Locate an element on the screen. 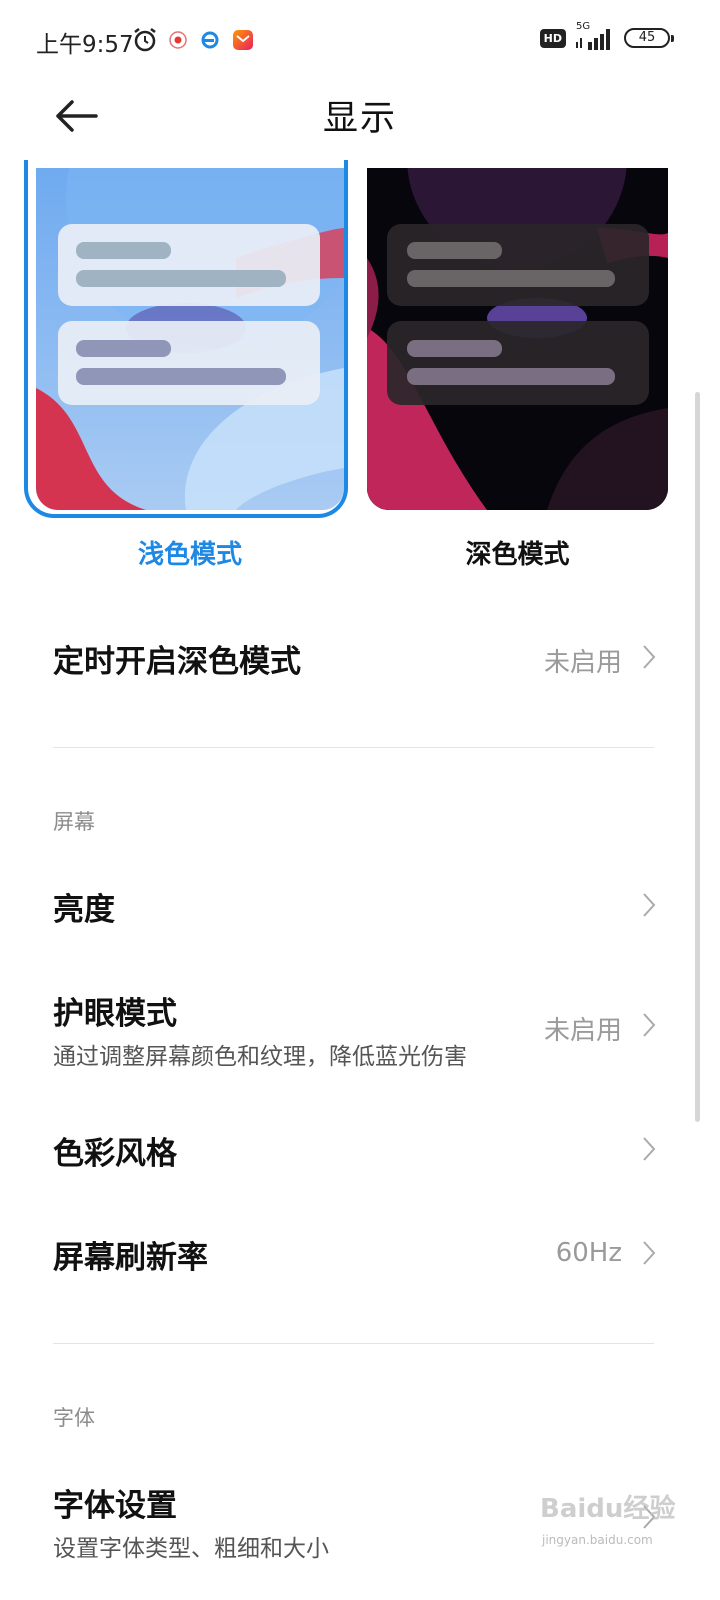 This screenshot has width=720, height=1600. schedule-dark-mode-value: 未启用 is located at coordinates (582, 663).